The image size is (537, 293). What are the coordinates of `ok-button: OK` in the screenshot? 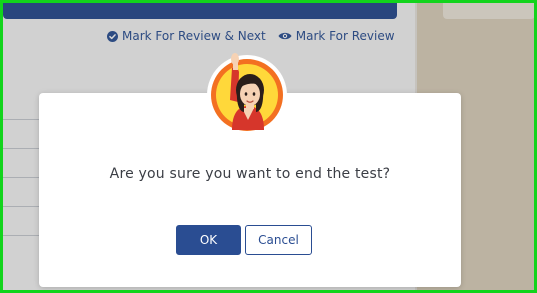 It's located at (208, 240).